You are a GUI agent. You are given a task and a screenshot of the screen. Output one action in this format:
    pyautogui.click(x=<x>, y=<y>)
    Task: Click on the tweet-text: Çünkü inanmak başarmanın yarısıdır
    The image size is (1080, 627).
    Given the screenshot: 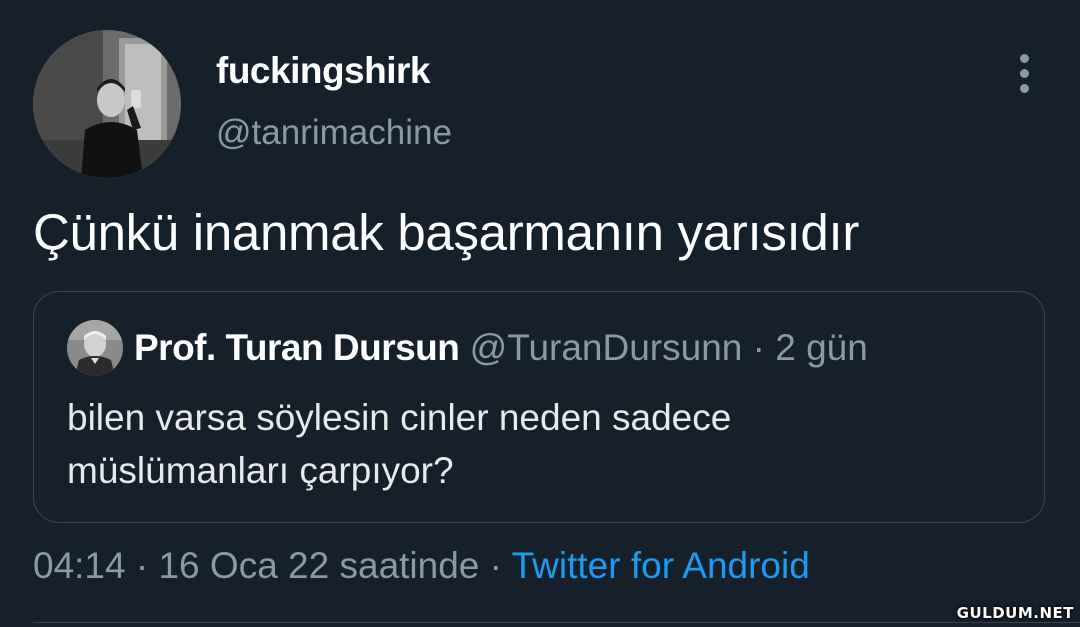 What is the action you would take?
    pyautogui.click(x=446, y=232)
    